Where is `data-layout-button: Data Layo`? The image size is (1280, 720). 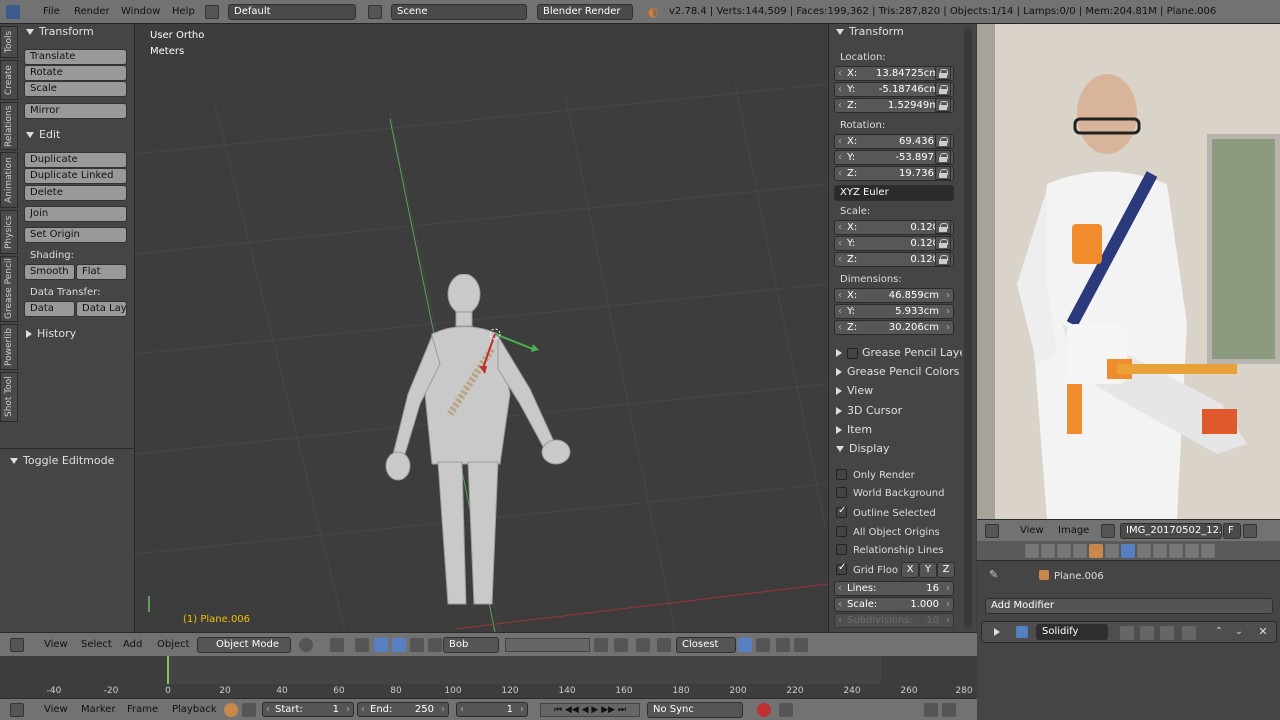
data-layout-button: Data Layo is located at coordinates (101, 309).